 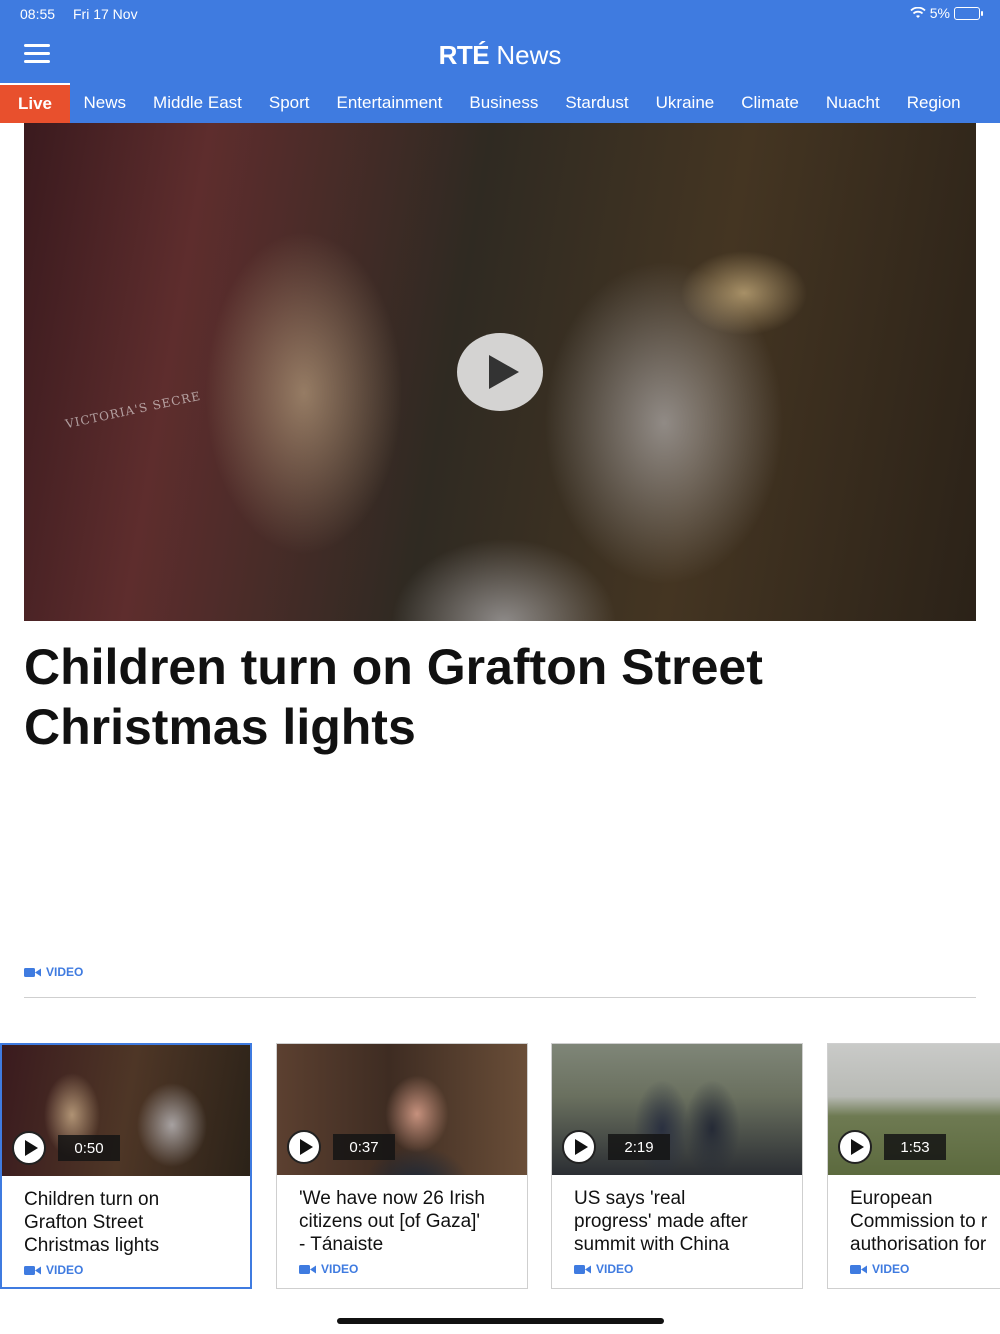 I want to click on nav-tab-news: News, so click(x=105, y=103).